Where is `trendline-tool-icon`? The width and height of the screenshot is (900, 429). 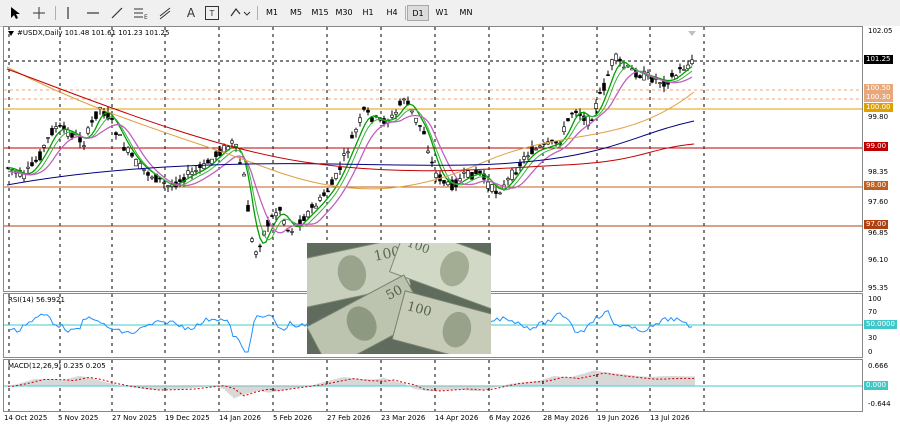 trendline-tool-icon is located at coordinates (117, 13).